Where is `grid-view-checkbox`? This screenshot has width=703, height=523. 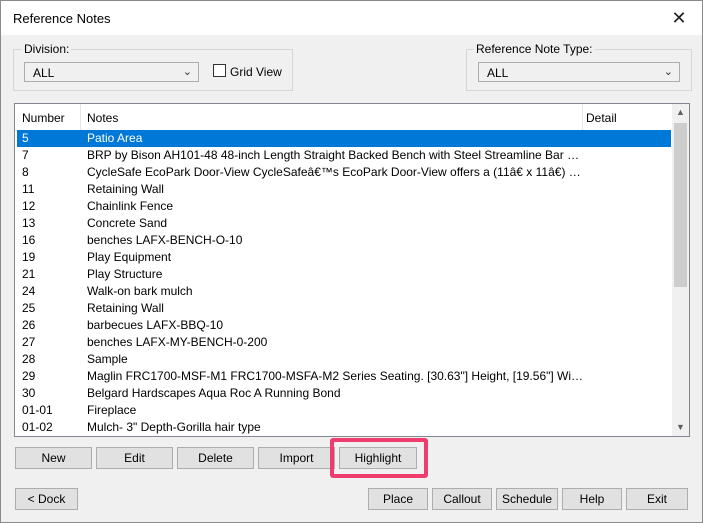
grid-view-checkbox is located at coordinates (219, 70).